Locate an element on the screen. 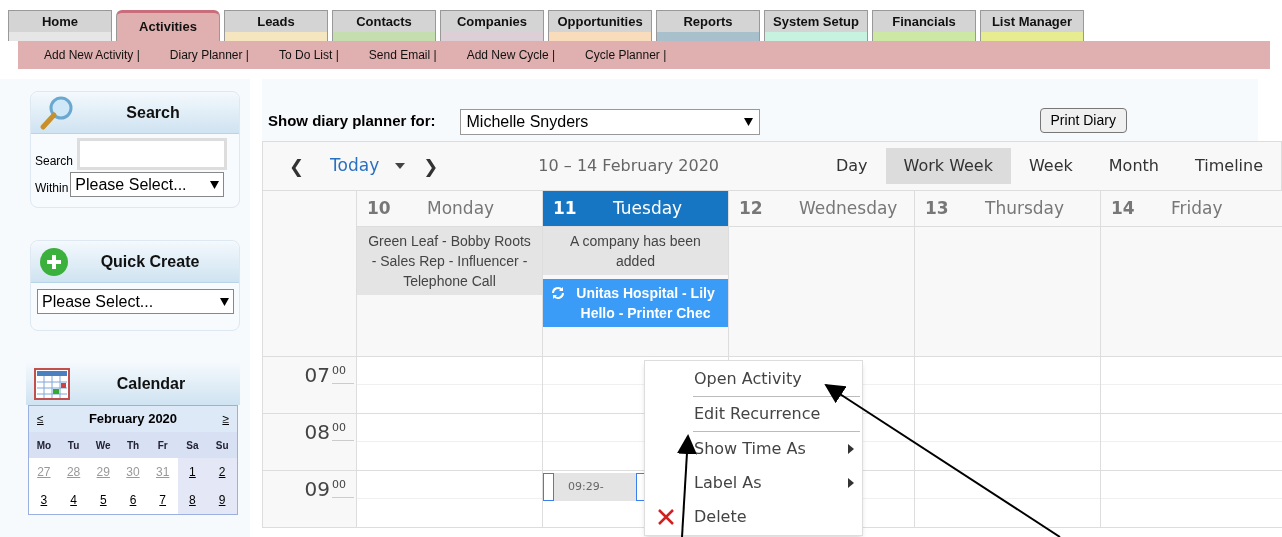 The height and width of the screenshot is (537, 1282). calendar-day: 1 is located at coordinates (192, 472).